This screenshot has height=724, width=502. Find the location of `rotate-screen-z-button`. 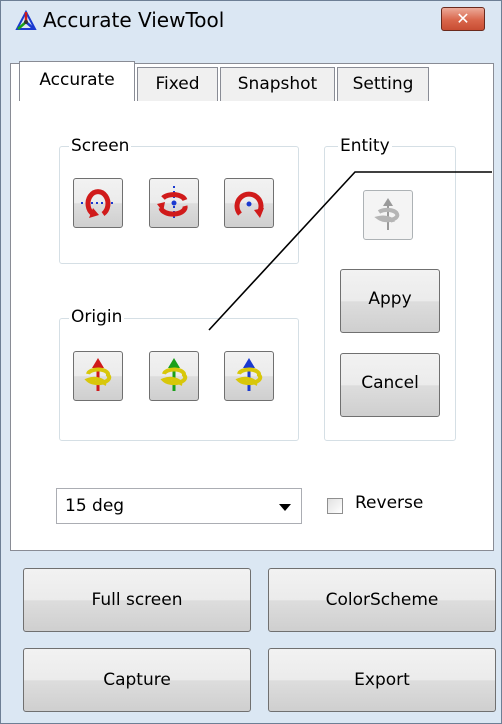

rotate-screen-z-button is located at coordinates (249, 203).